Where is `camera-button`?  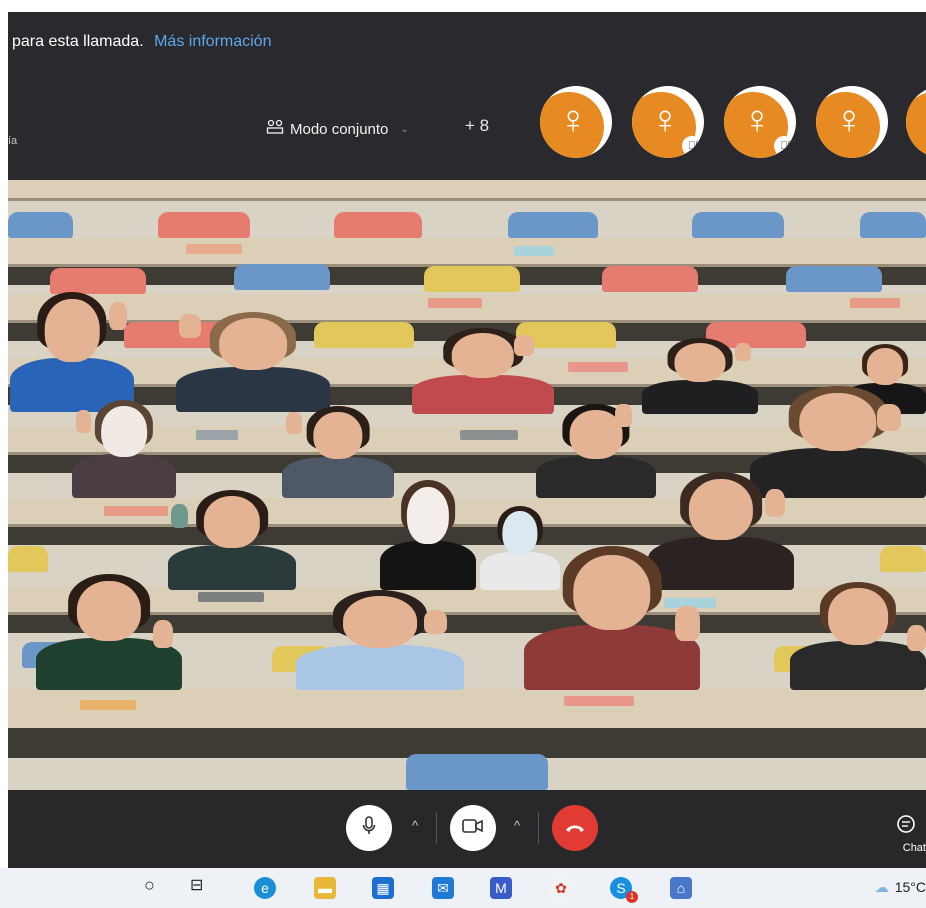 camera-button is located at coordinates (473, 828).